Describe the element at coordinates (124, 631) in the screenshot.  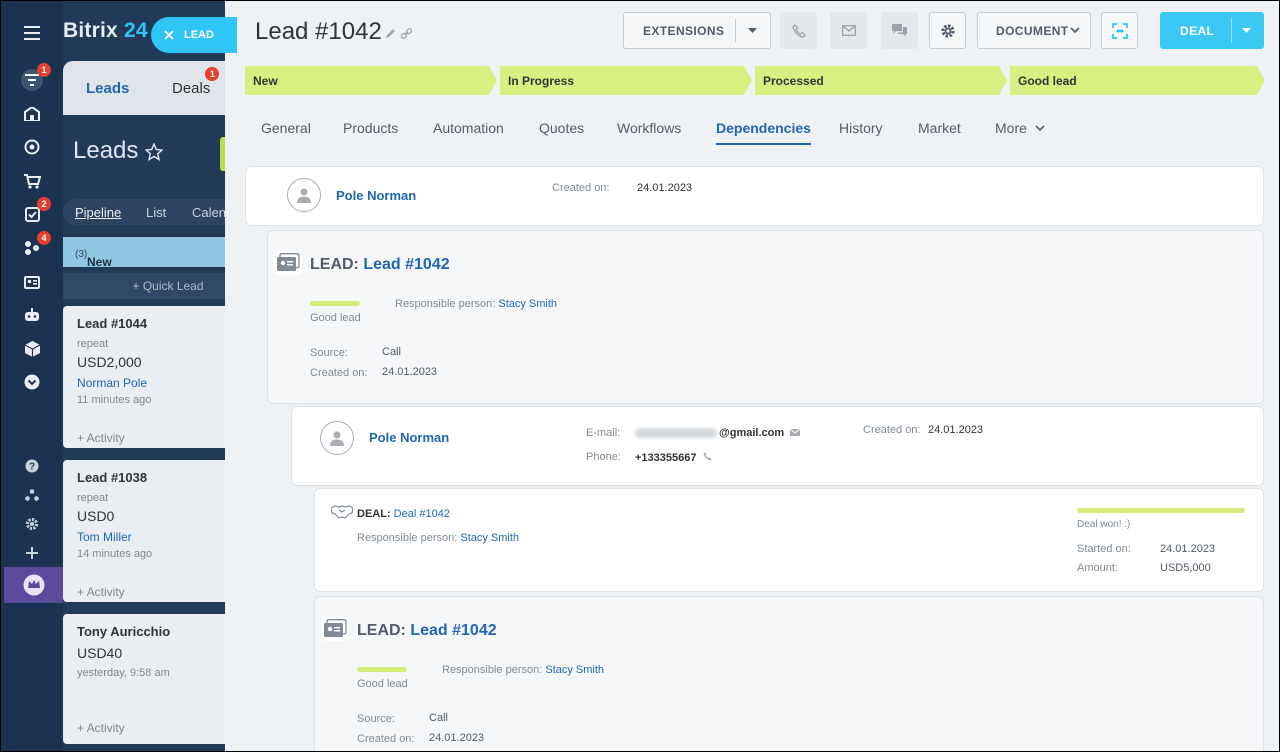
I see `card-title: Tony Auricchio` at that location.